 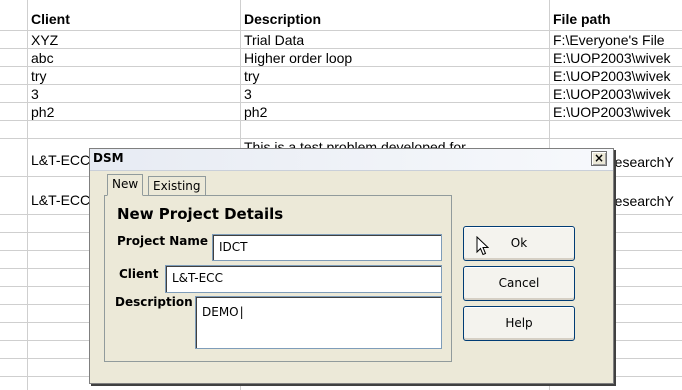 What do you see at coordinates (252, 76) in the screenshot?
I see `cell-description: try` at bounding box center [252, 76].